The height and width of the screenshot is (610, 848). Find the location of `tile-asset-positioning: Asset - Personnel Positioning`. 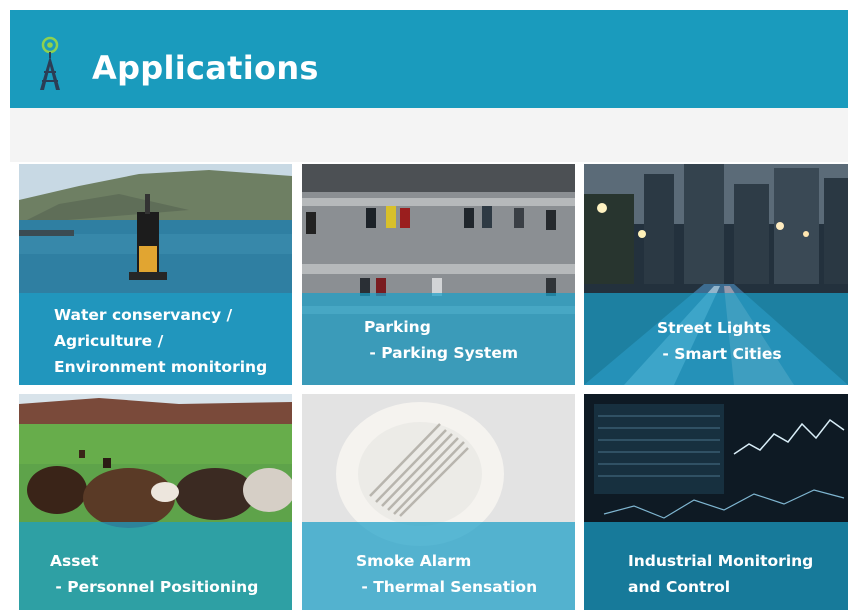

tile-asset-positioning: Asset - Personnel Positioning is located at coordinates (155, 502).